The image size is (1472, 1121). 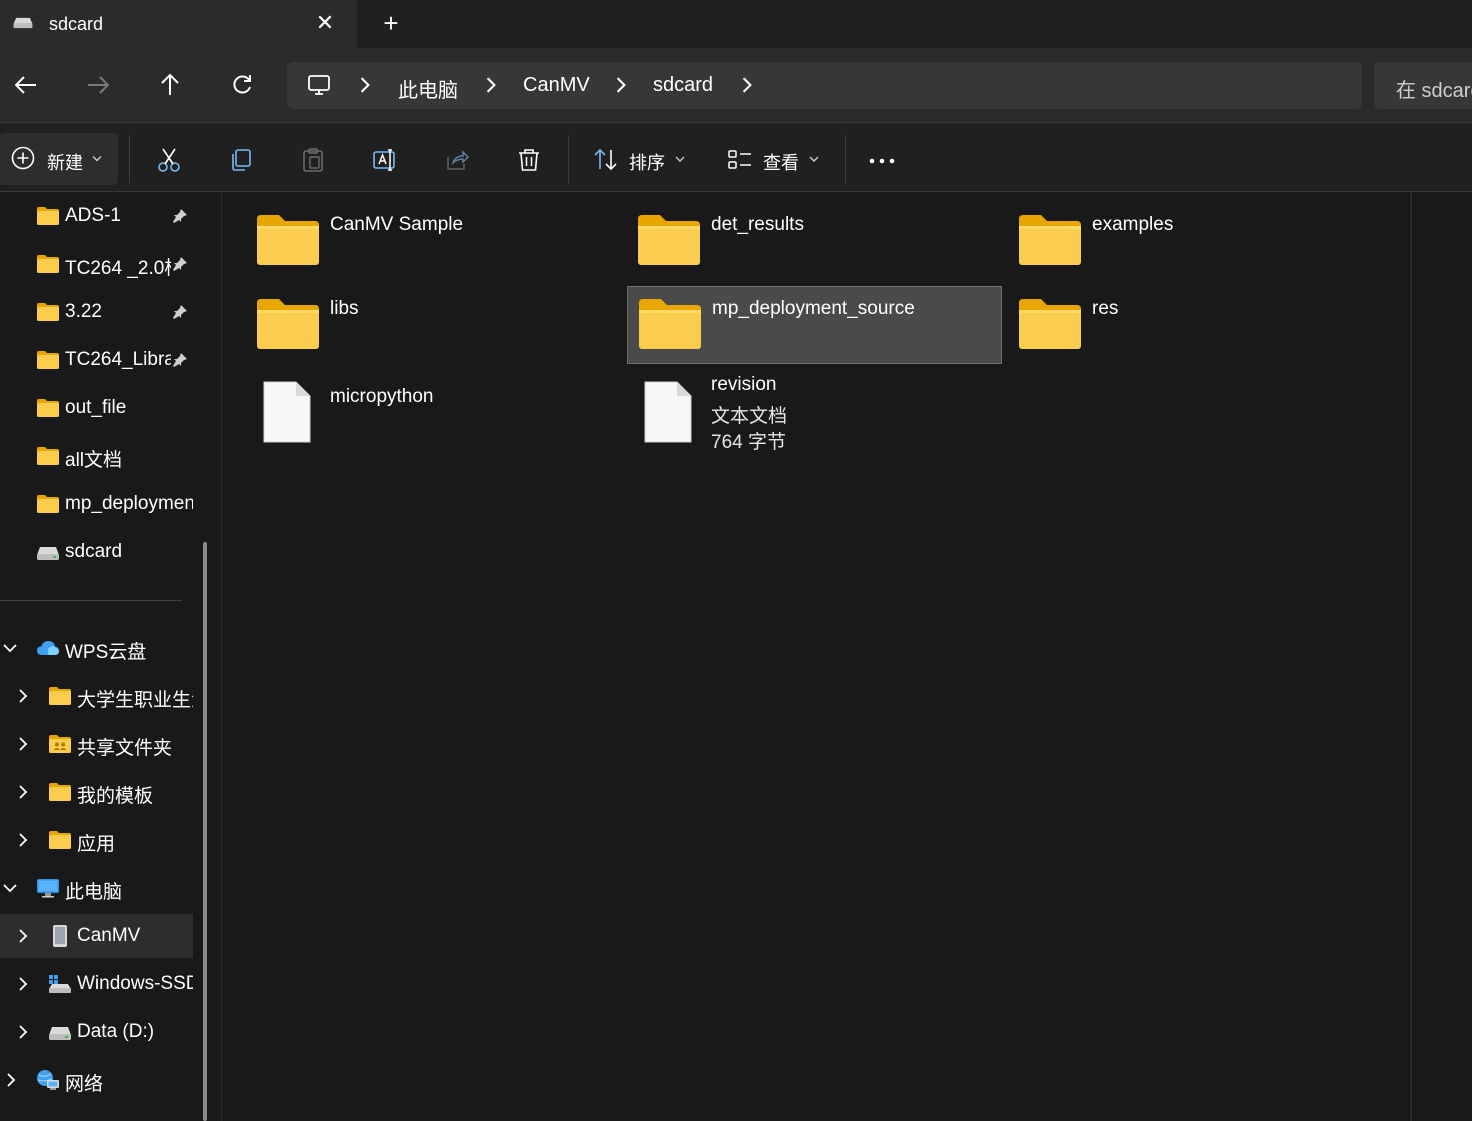 I want to click on sidebar-item-apps: 应用, so click(x=96, y=840).